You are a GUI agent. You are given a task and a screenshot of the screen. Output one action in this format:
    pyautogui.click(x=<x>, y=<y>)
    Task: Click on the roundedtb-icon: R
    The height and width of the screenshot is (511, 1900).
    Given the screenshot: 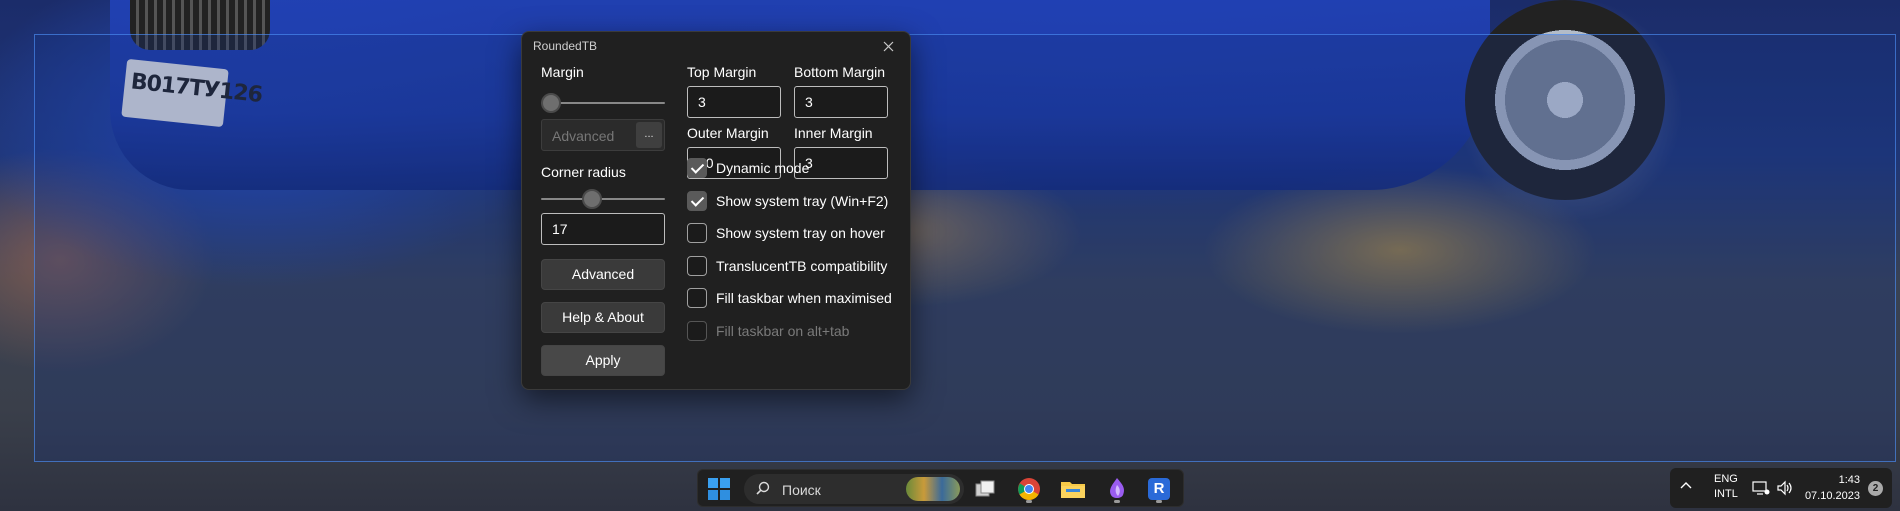 What is the action you would take?
    pyautogui.click(x=1159, y=489)
    